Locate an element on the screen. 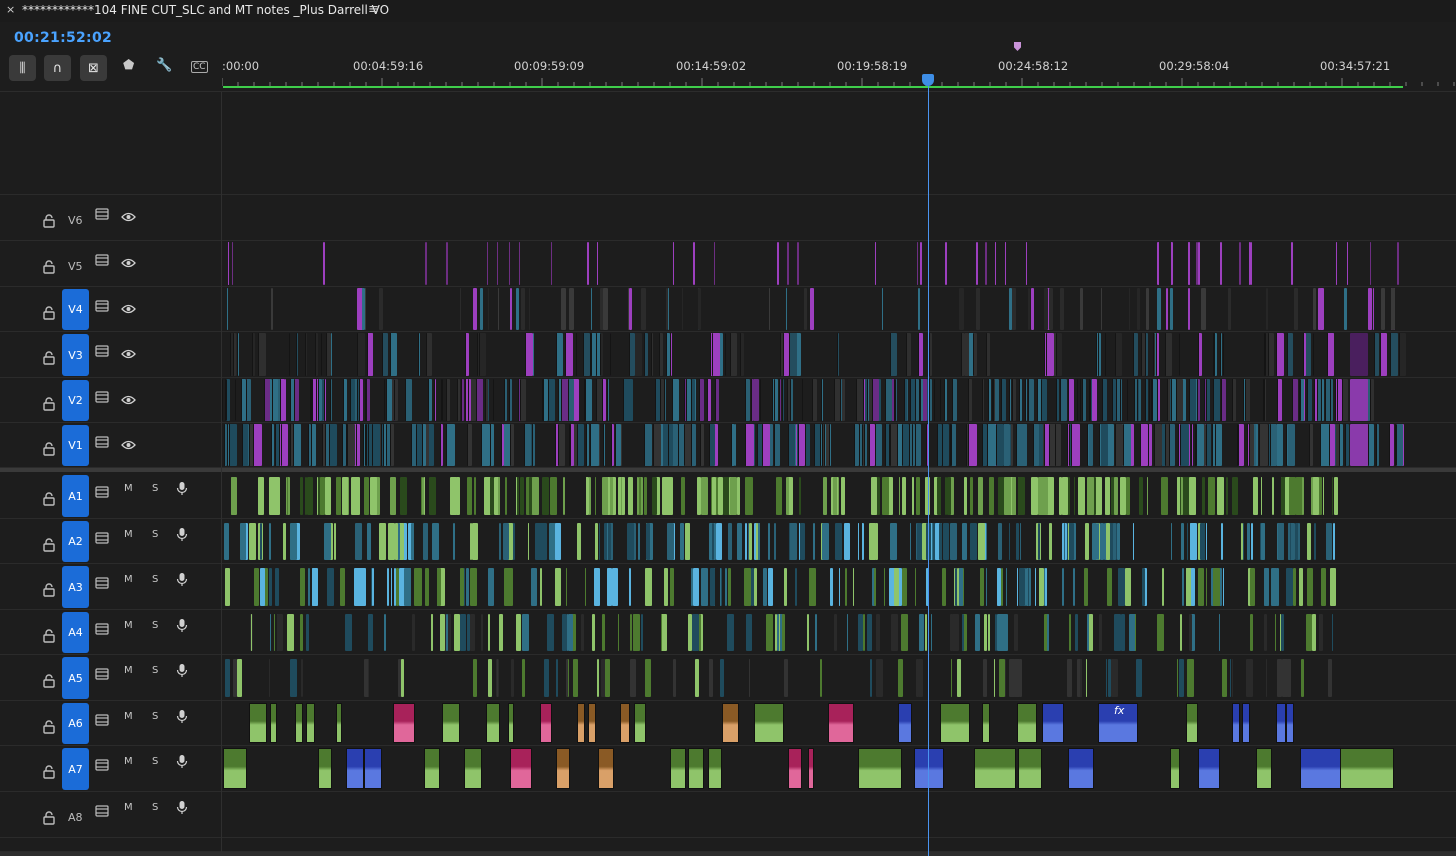 Image resolution: width=1456 pixels, height=856 pixels. work-area-bar is located at coordinates (813, 87).